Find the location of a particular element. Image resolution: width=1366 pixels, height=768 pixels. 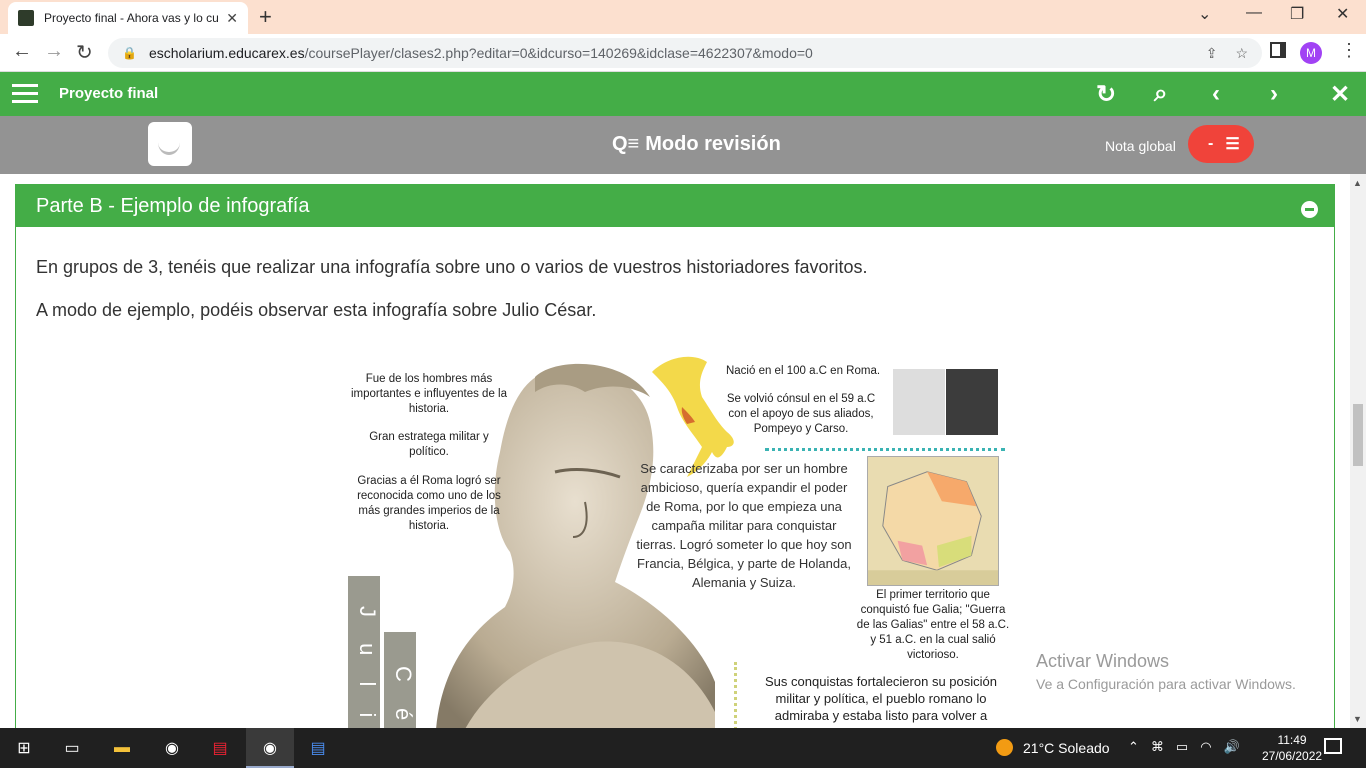

weather-widget: 21°C Soleado is located at coordinates (1053, 747).